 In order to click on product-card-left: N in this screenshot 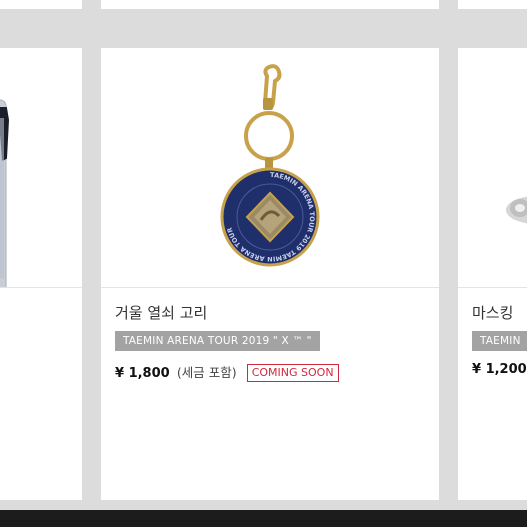, I will do `click(41, 274)`.